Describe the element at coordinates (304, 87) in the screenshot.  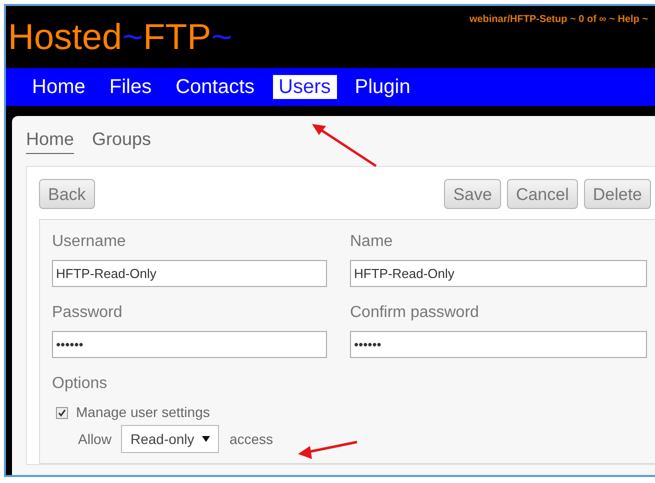
I see `nav-tab: Users` at that location.